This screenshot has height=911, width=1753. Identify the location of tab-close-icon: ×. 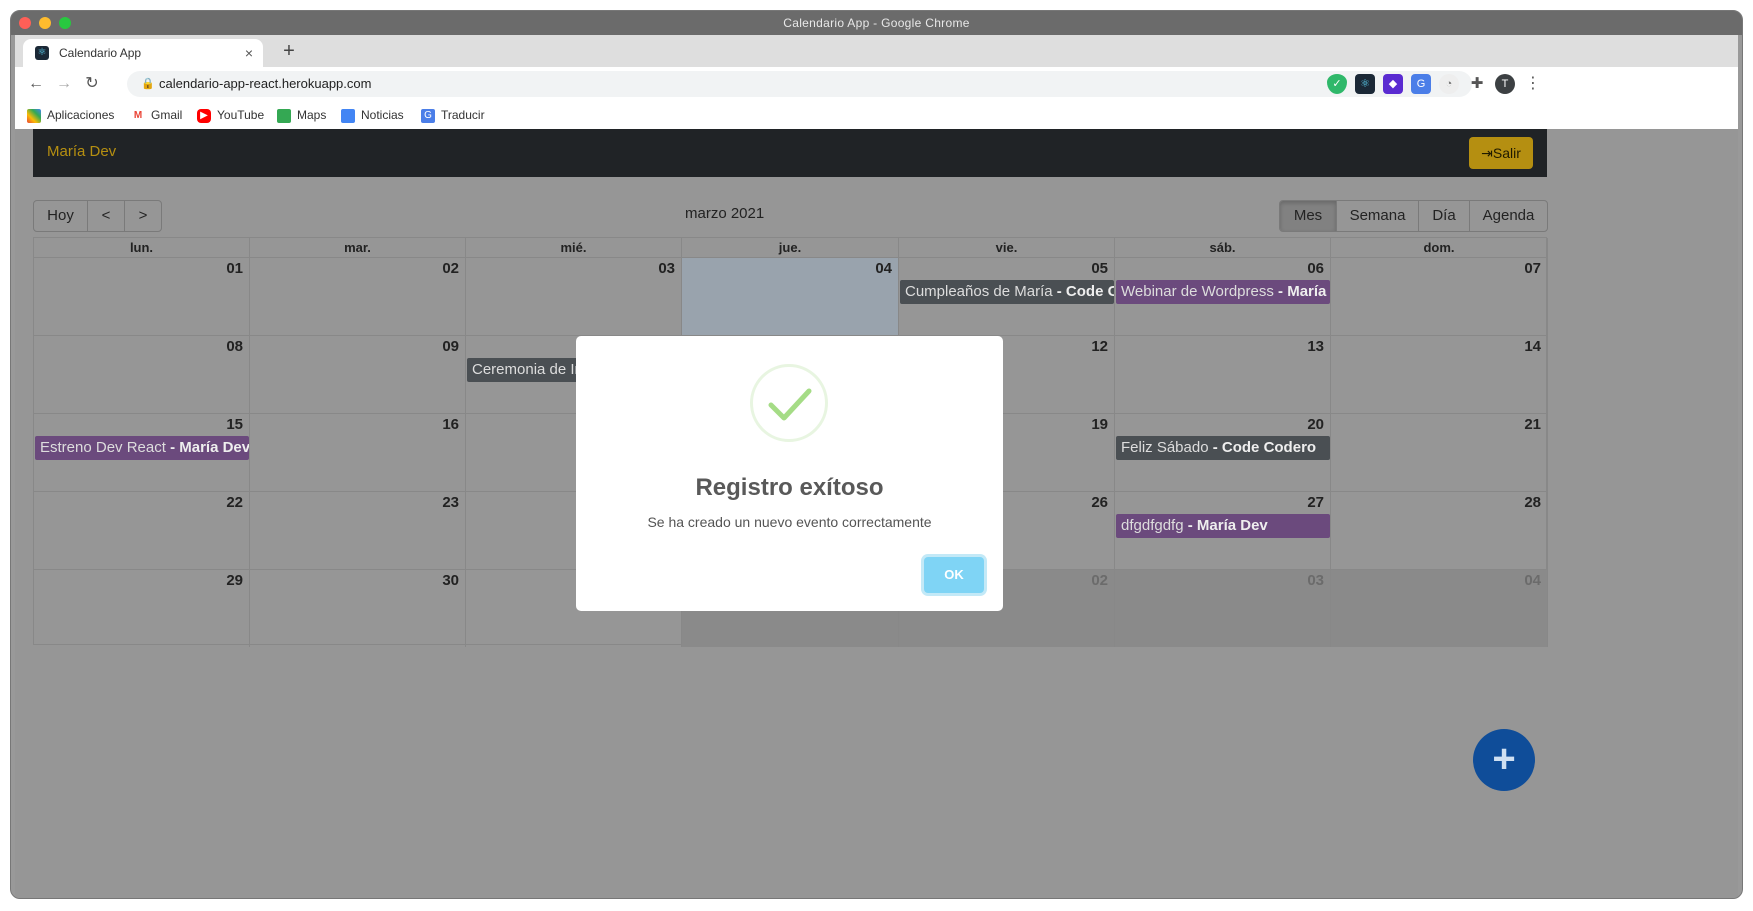
(249, 53).